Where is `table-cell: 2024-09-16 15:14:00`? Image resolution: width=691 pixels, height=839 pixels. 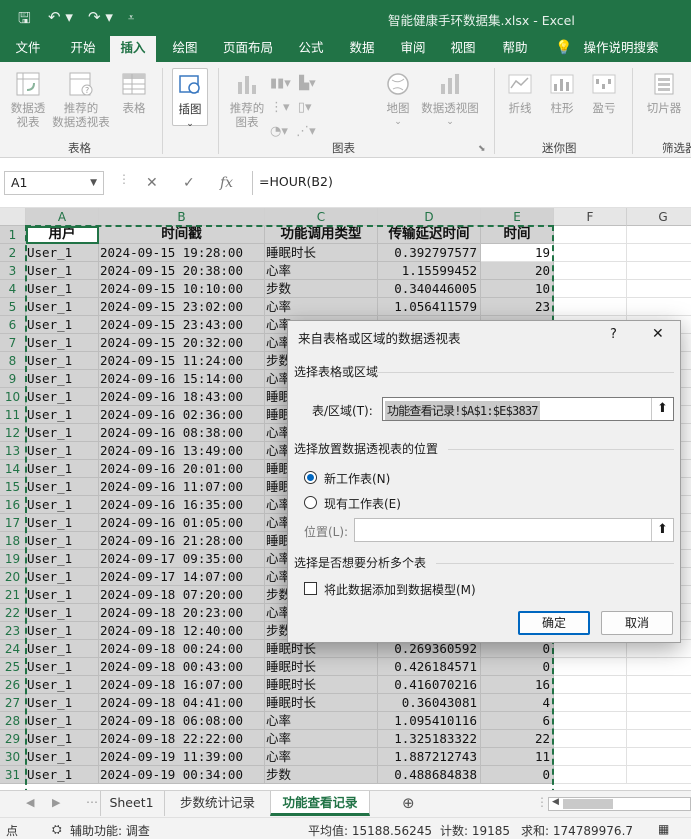 table-cell: 2024-09-16 15:14:00 is located at coordinates (182, 379).